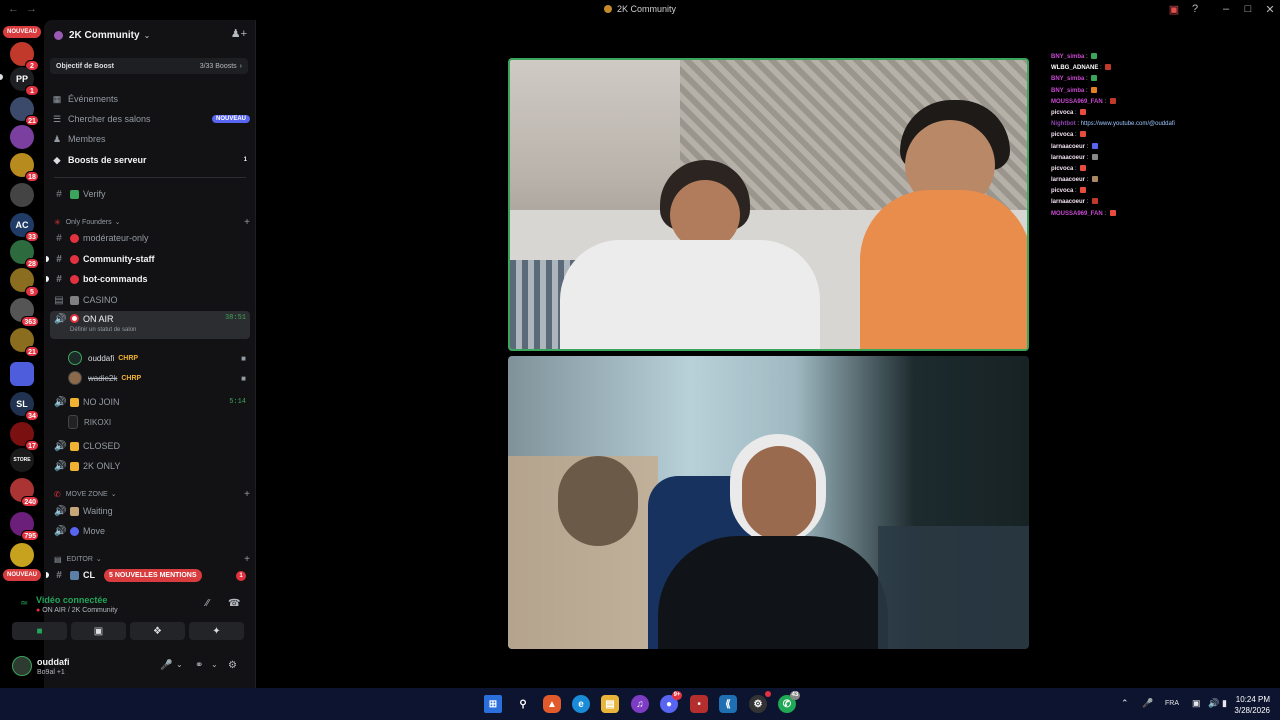 Image resolution: width=1280 pixels, height=720 pixels. Describe the element at coordinates (24, 81) in the screenshot. I see `server-icon: PP 1` at that location.